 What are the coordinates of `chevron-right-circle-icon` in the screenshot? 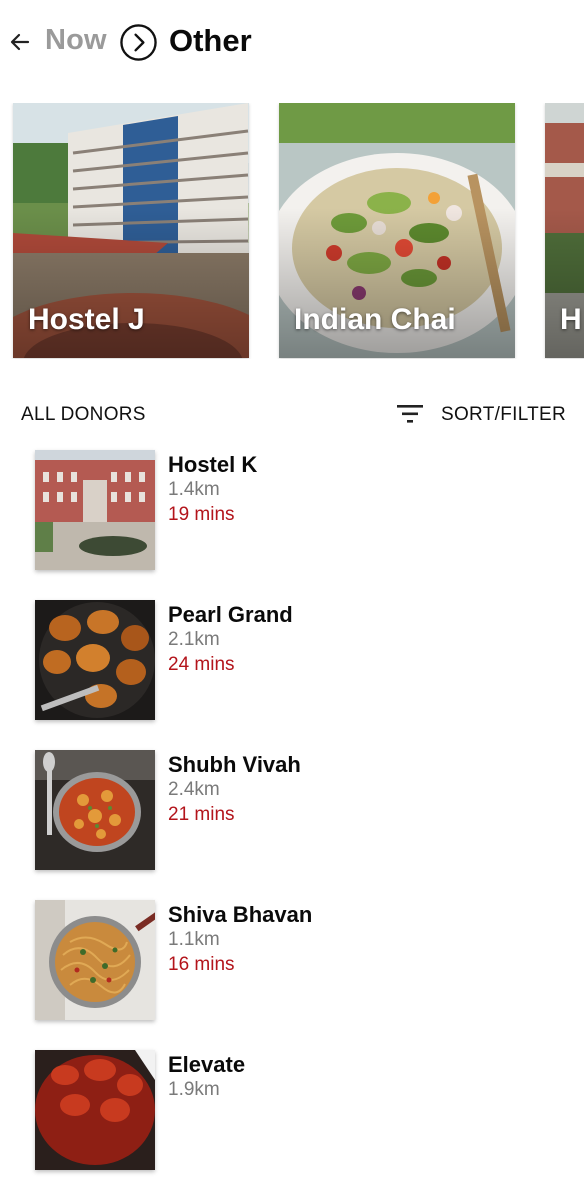 It's located at (138, 42).